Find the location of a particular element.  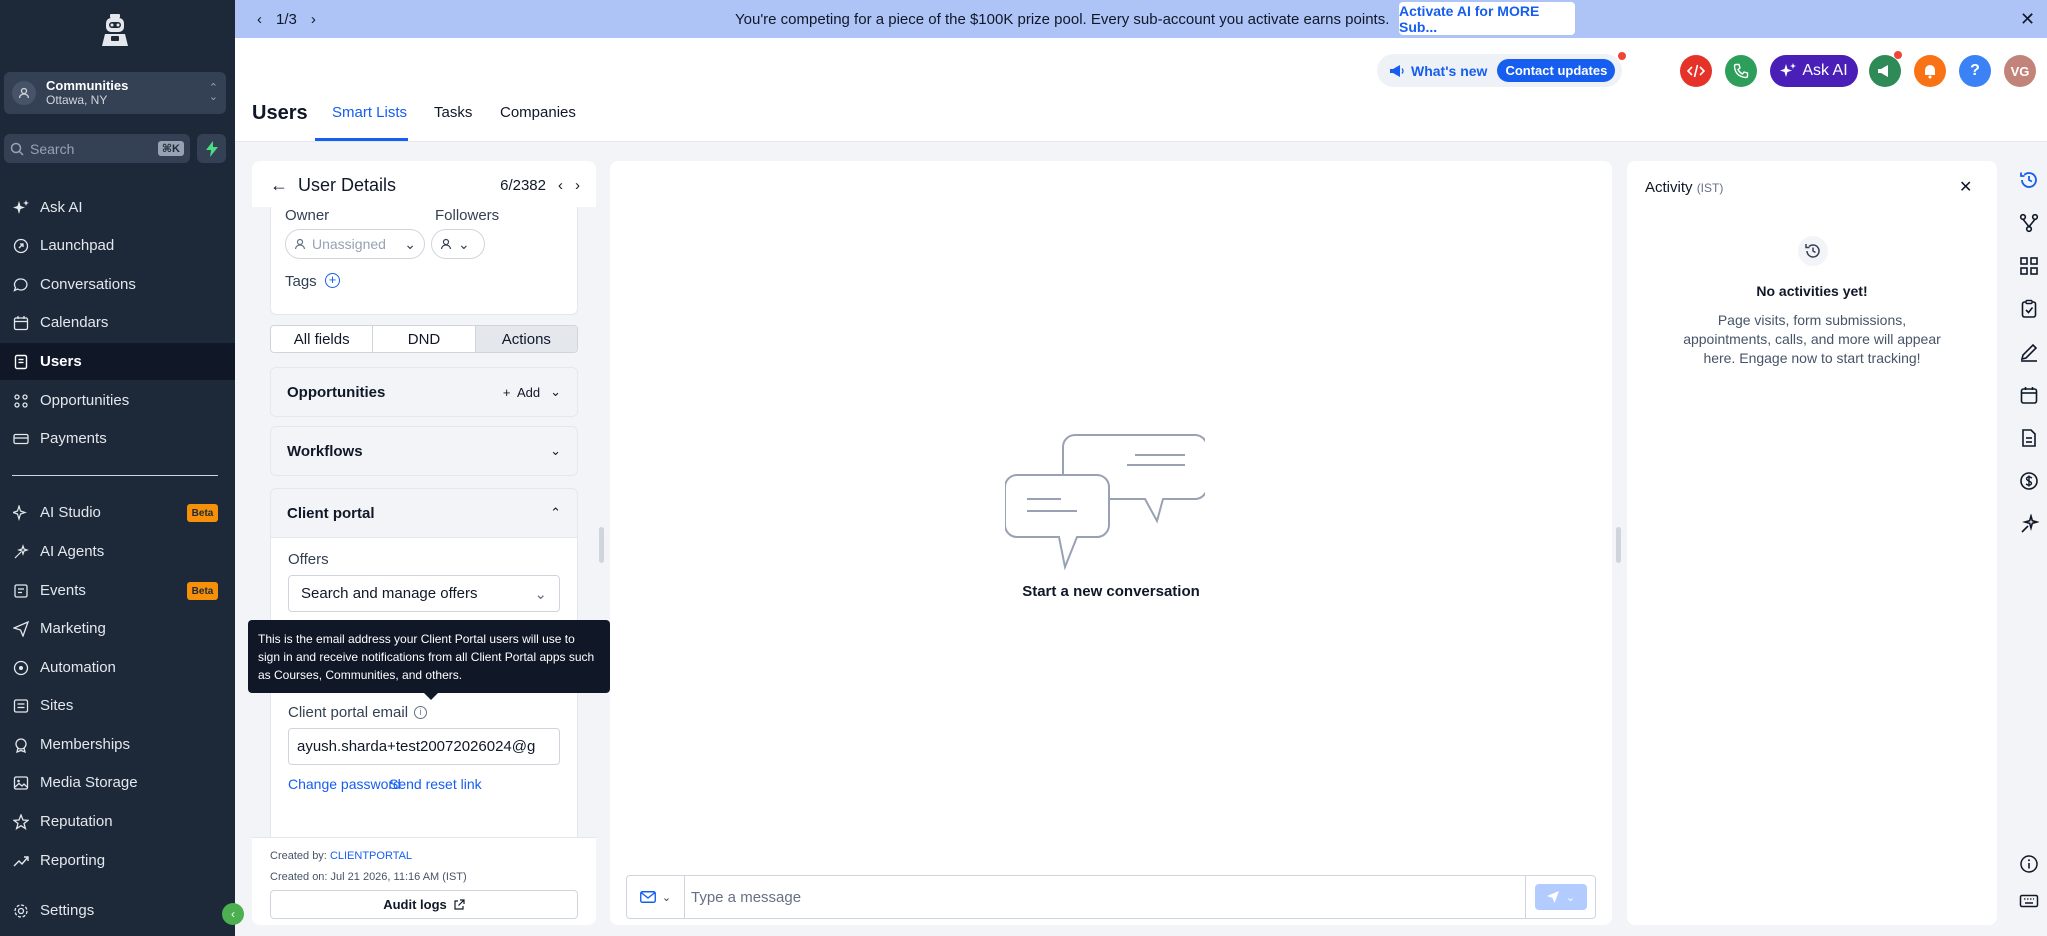

sidebar-item-memberships: Memberships is located at coordinates (117, 744).